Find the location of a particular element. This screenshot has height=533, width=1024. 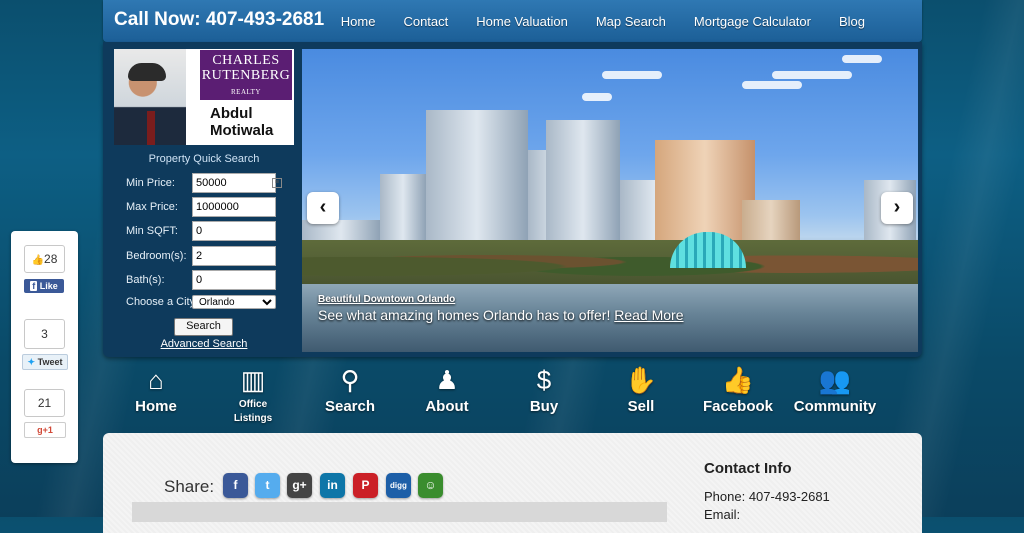

facebook-like-button: f Like is located at coordinates (44, 286).